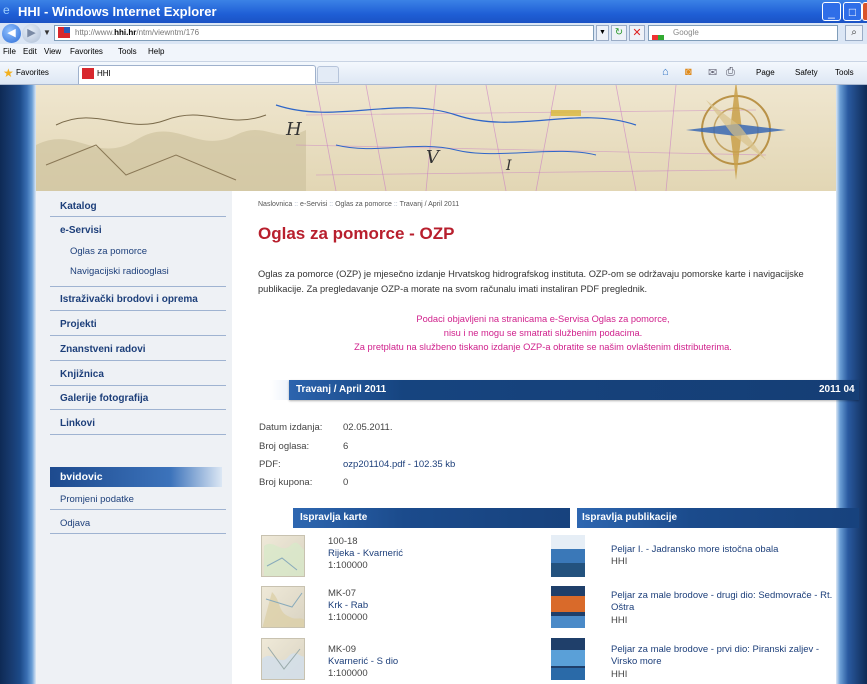 This screenshot has width=867, height=684. Describe the element at coordinates (743, 33) in the screenshot. I see `search-input: Google` at that location.